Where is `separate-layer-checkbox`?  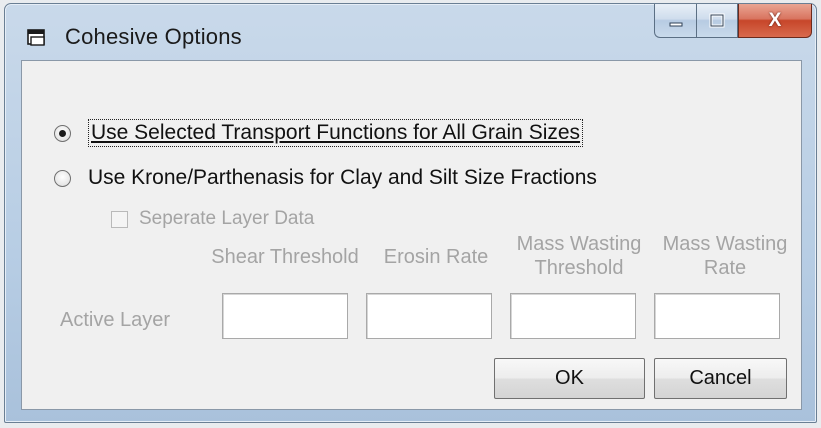
separate-layer-checkbox is located at coordinates (119, 219).